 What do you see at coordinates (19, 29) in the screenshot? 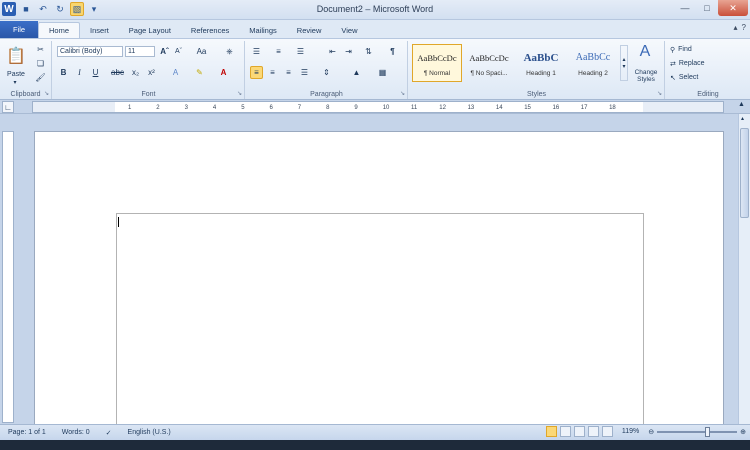
I see `tab-file: File` at bounding box center [19, 29].